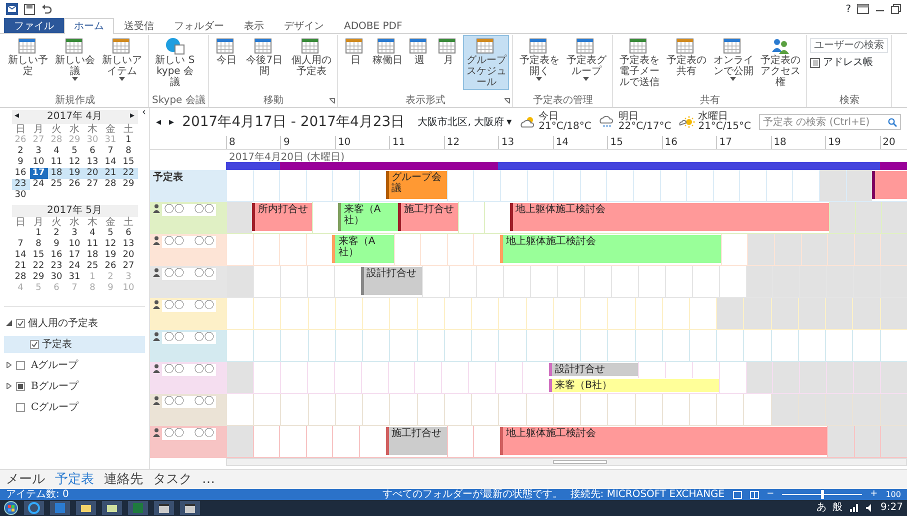  I want to click on calendar-day: 25, so click(57, 184).